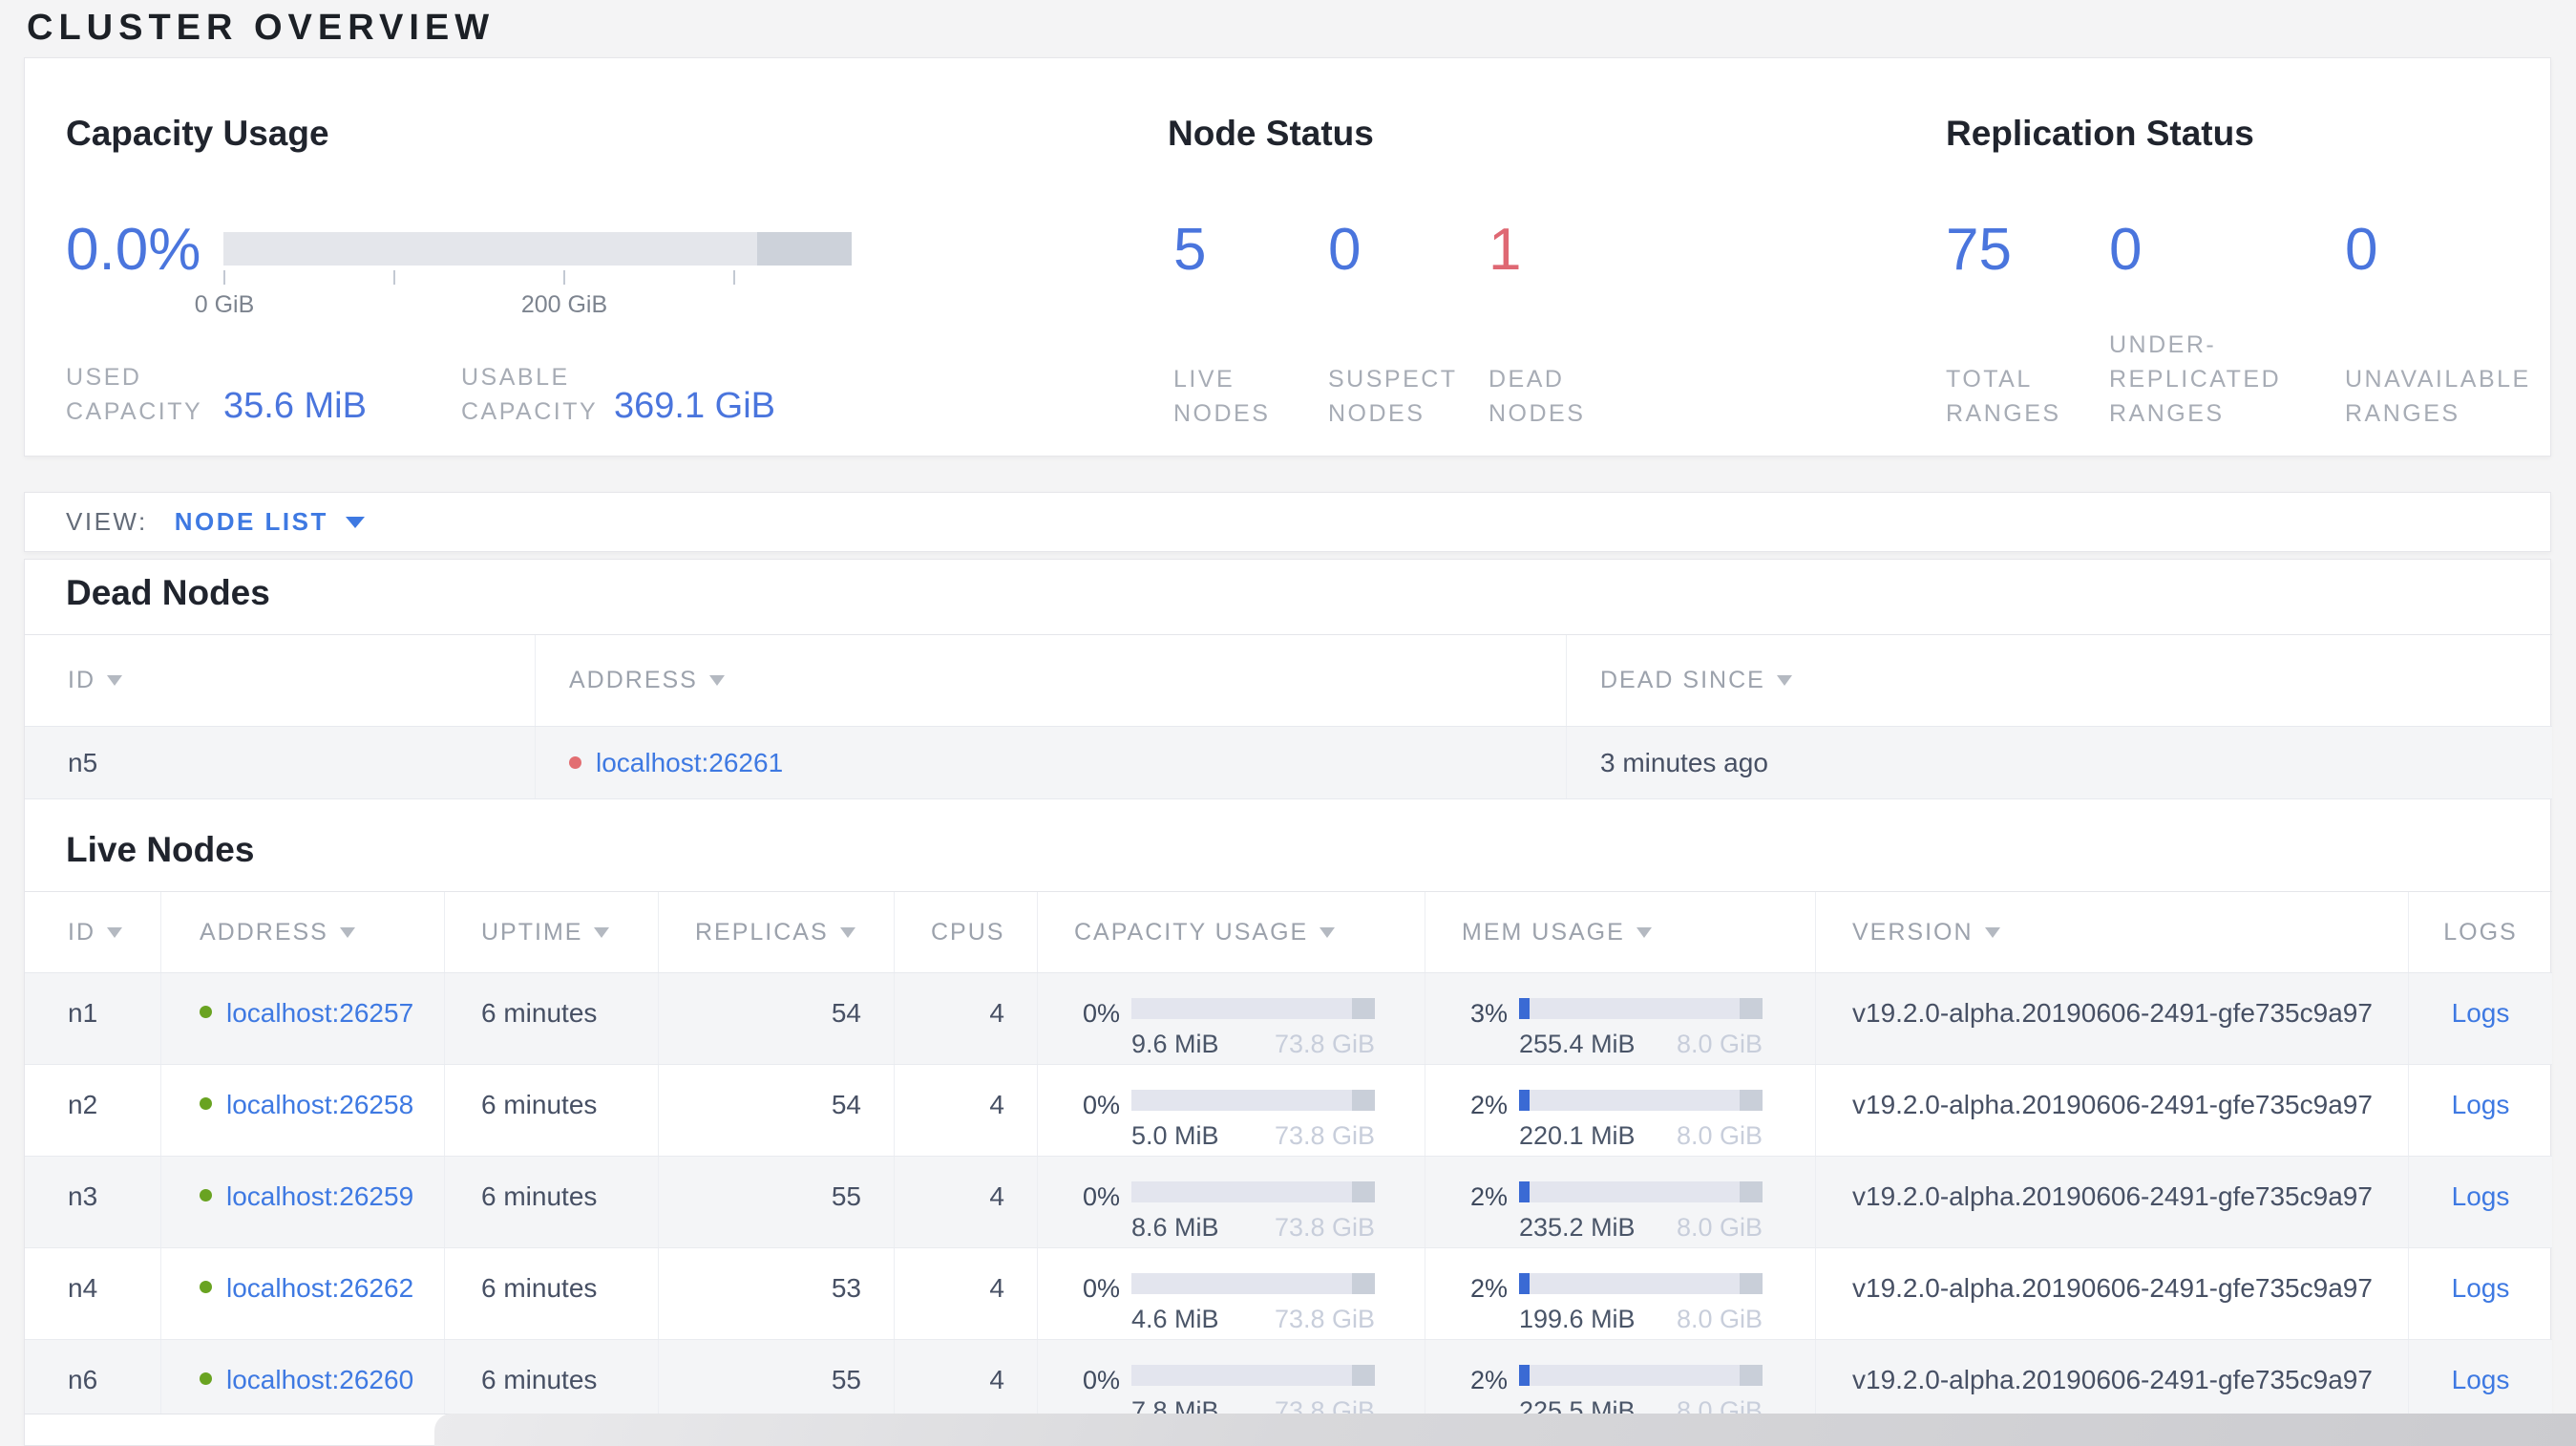  What do you see at coordinates (355, 522) in the screenshot?
I see `chevron-down-icon` at bounding box center [355, 522].